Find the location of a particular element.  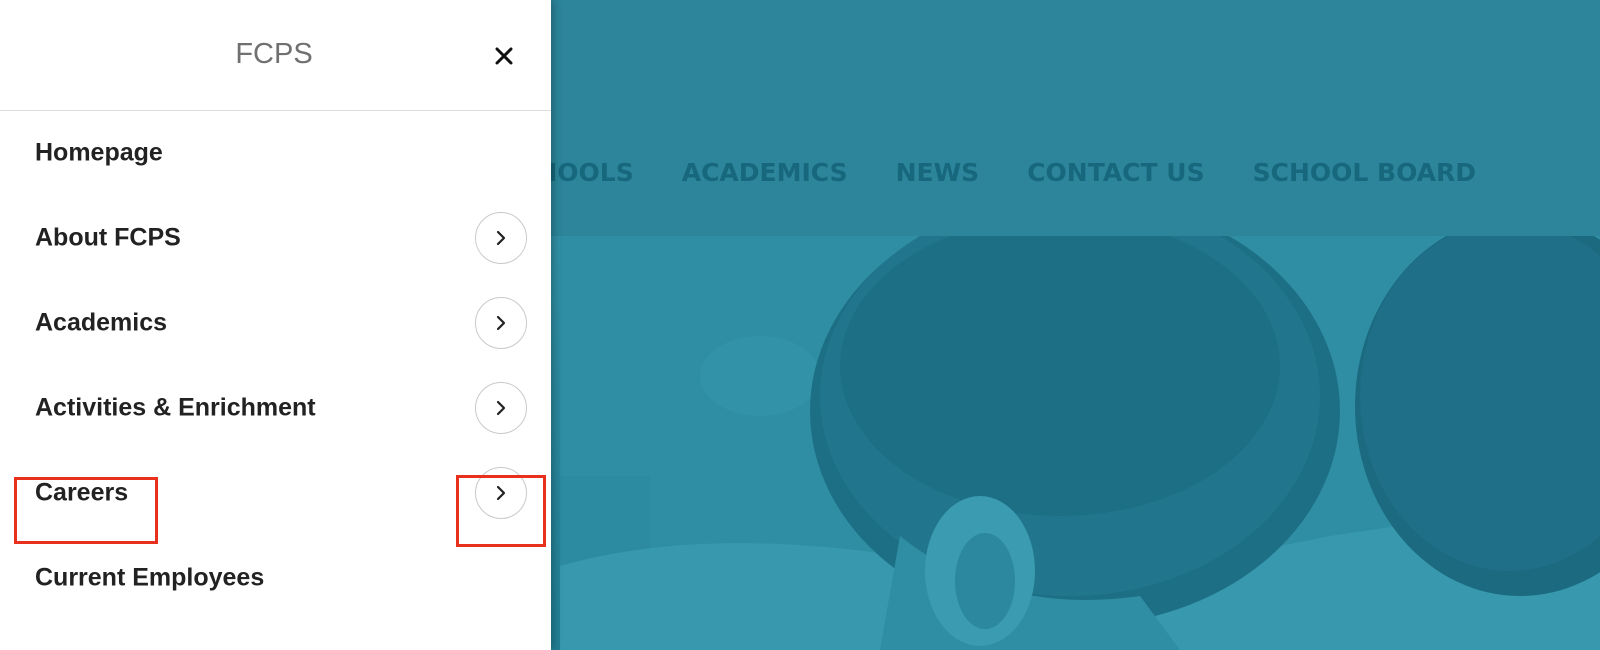

drawer-title: FCPS is located at coordinates (274, 54).